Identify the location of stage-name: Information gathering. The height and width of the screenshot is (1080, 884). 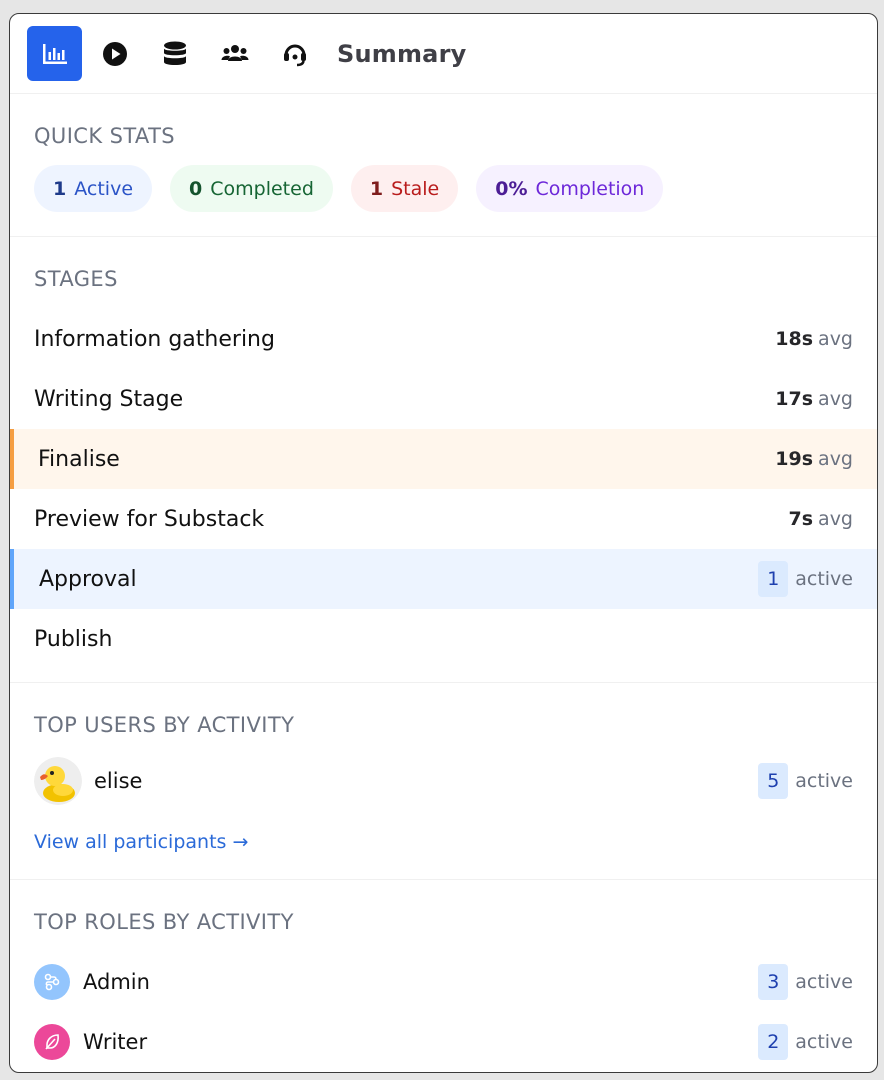
(154, 339).